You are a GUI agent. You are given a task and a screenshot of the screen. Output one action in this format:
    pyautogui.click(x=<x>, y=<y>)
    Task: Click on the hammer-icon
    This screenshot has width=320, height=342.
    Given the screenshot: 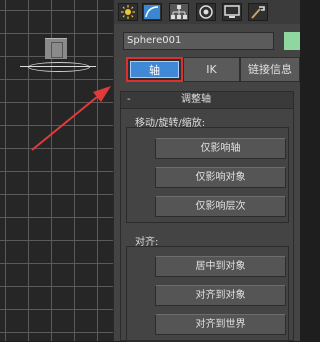 What is the action you would take?
    pyautogui.click(x=258, y=12)
    